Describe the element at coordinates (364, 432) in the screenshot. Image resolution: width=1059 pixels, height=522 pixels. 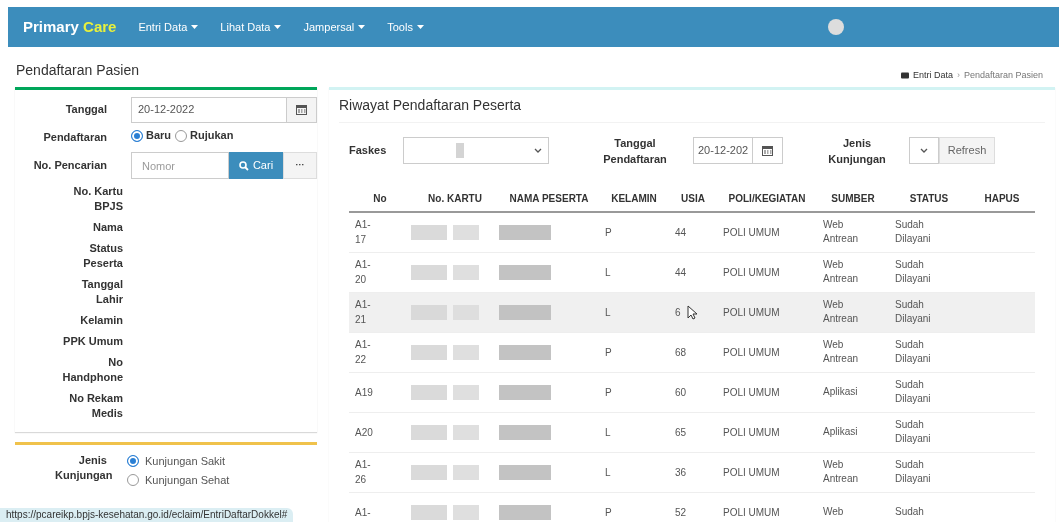
I see `table-cell-text: A20` at that location.